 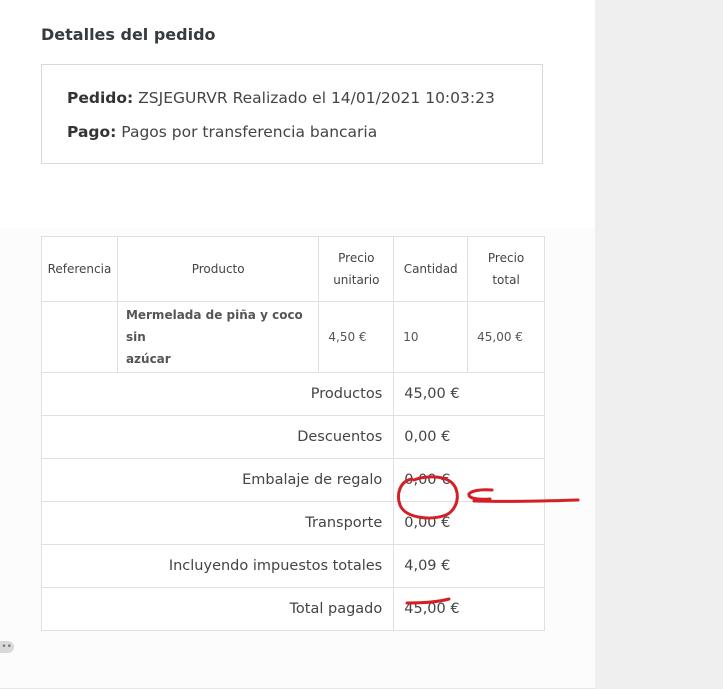 I want to click on summary-row-discounts: Descuentos 0,00 €, so click(x=292, y=437).